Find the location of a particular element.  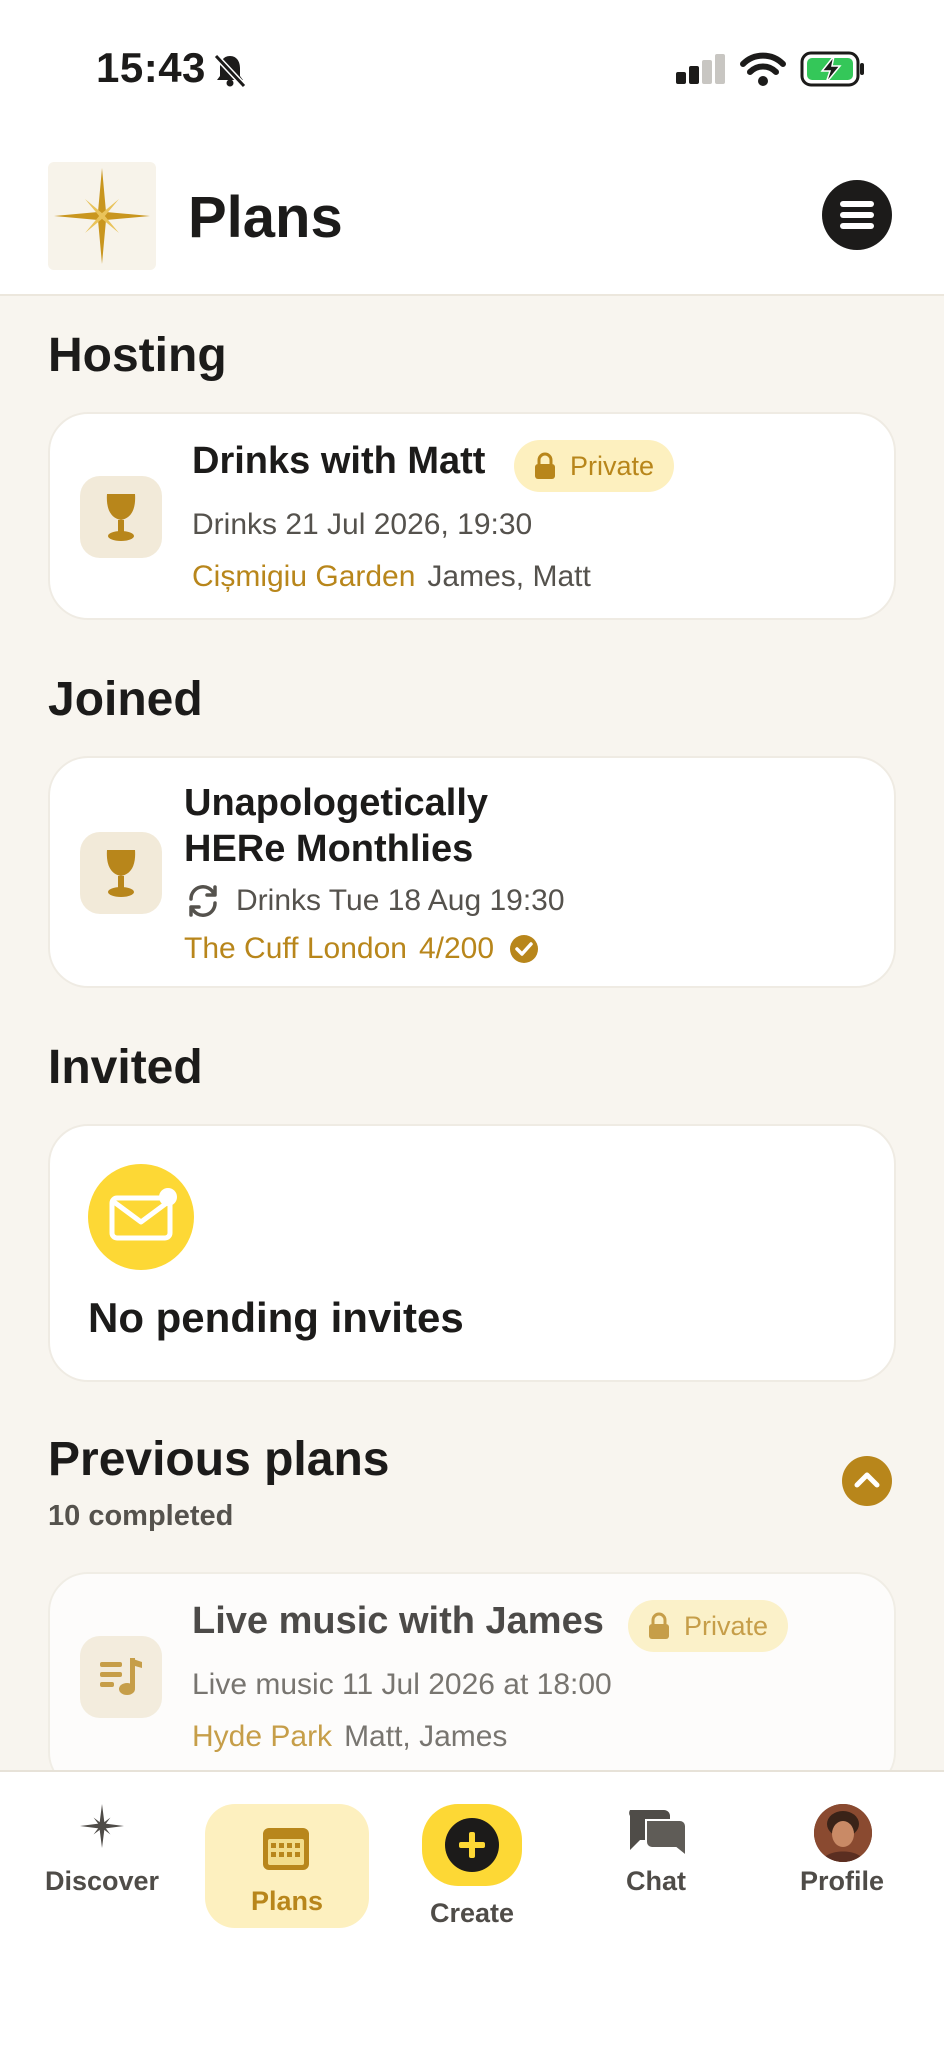

plan-venue: Cișmigiu Garden is located at coordinates (303, 577).